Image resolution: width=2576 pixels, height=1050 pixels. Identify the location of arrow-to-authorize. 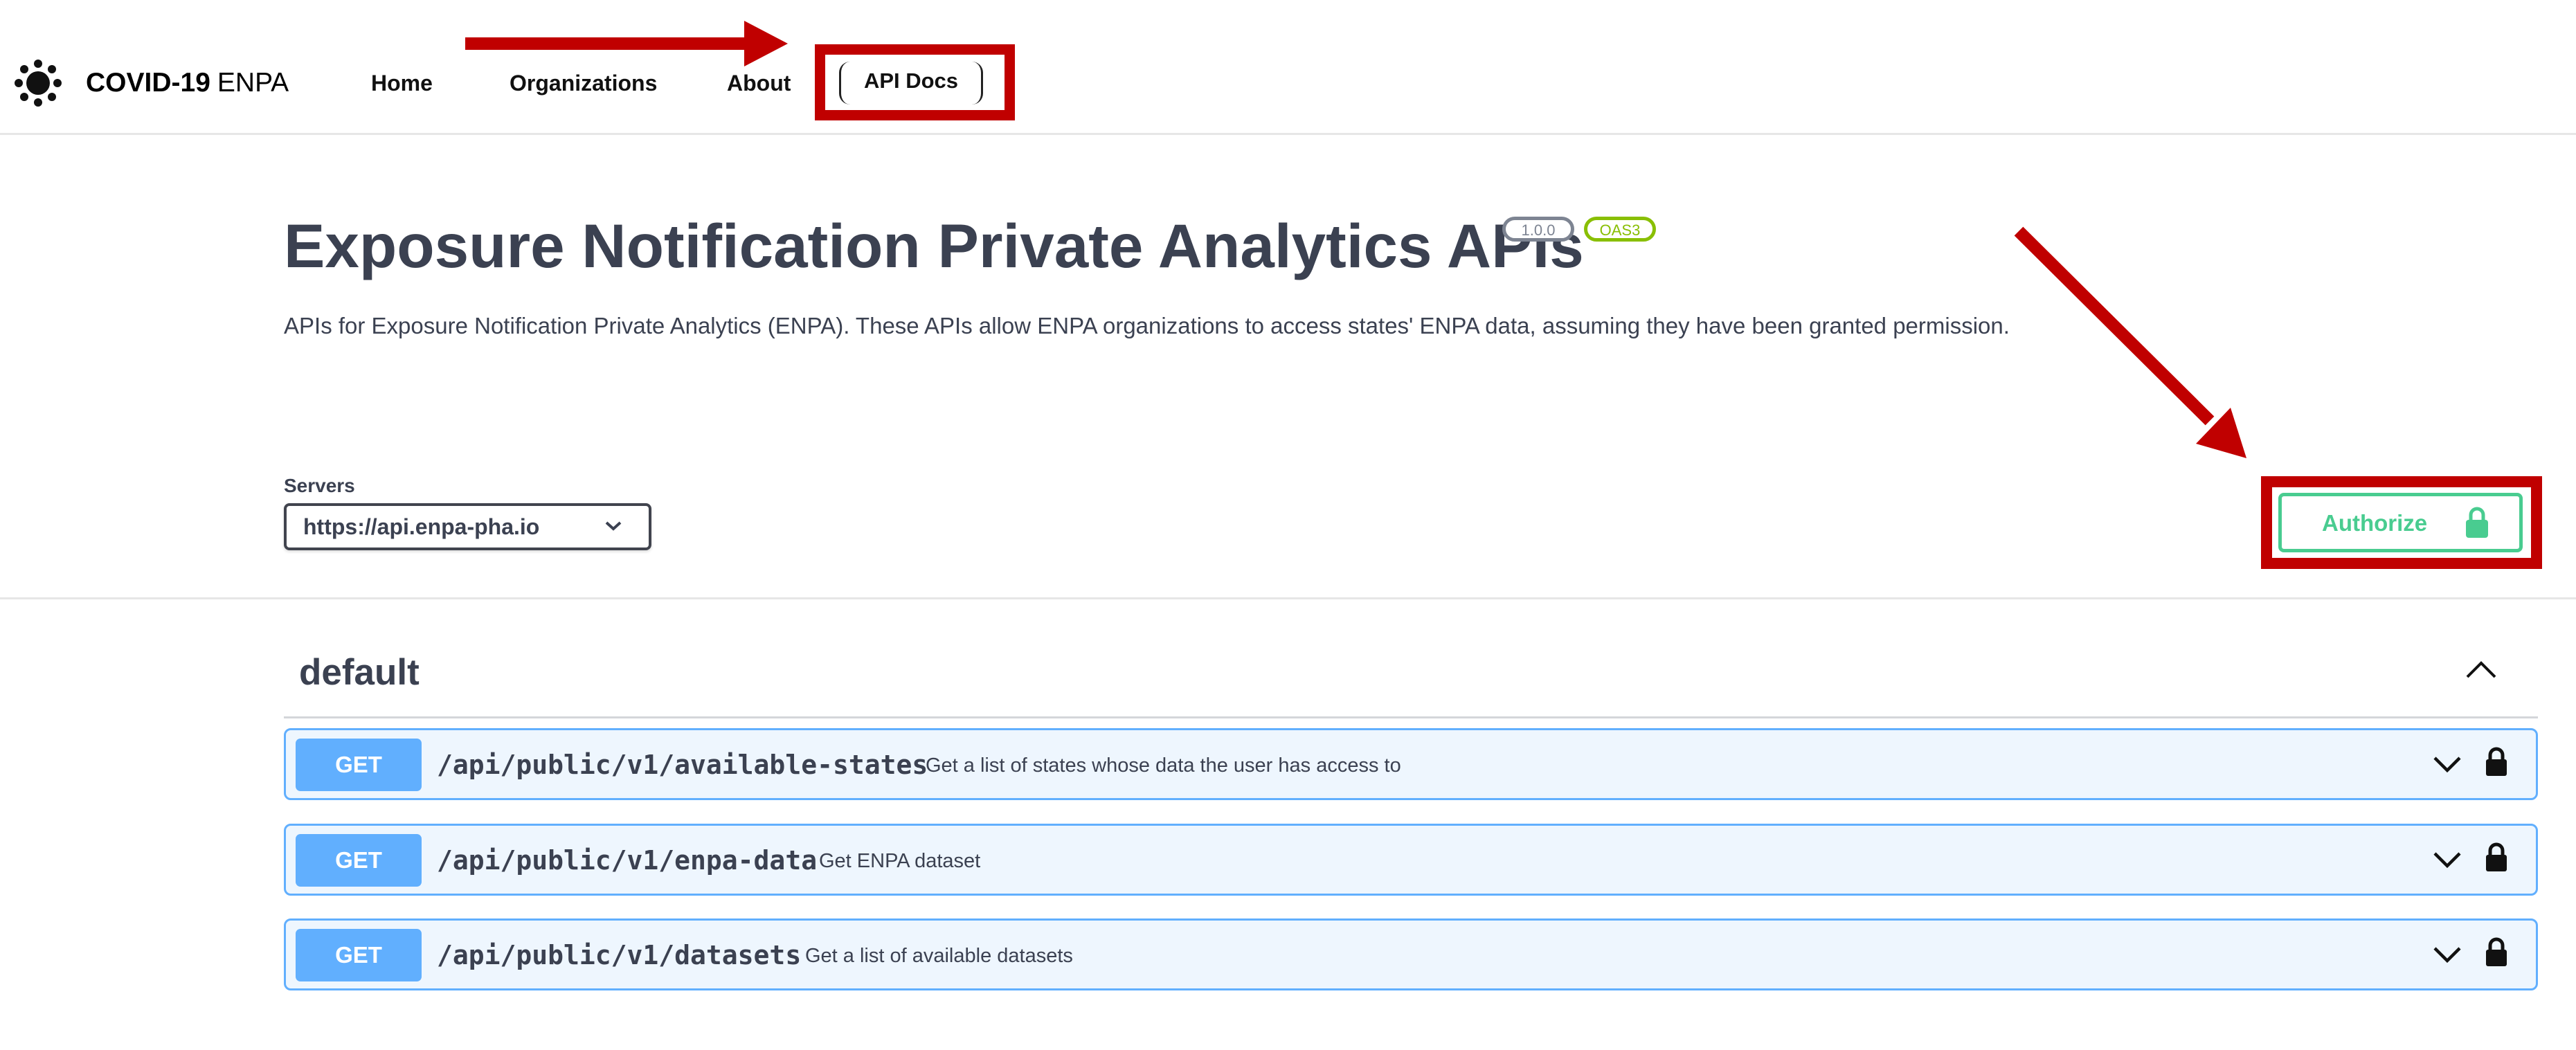
(2130, 342).